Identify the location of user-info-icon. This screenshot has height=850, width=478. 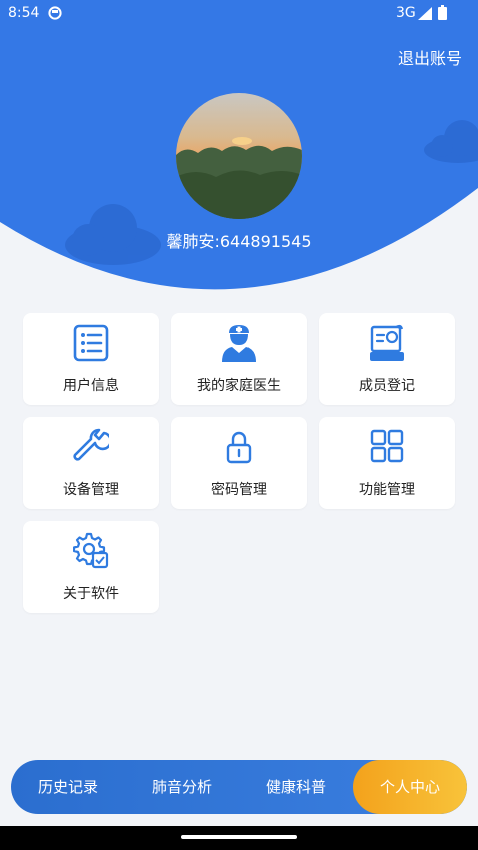
(91, 343).